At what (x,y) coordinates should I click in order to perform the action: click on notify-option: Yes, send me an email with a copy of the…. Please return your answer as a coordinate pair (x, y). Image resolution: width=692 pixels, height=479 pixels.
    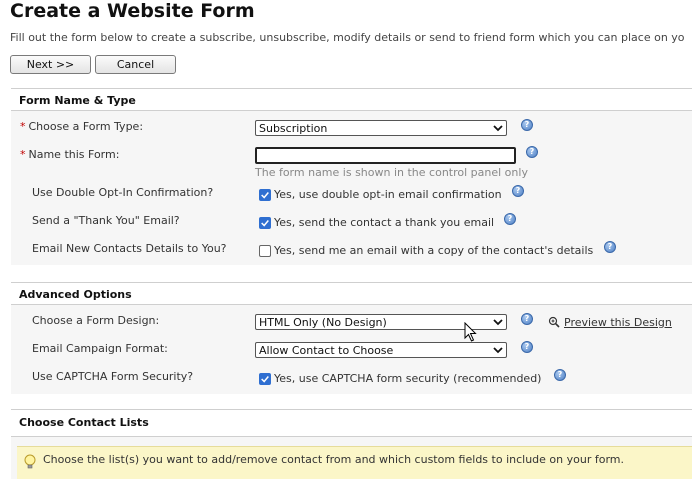
    Looking at the image, I should click on (426, 250).